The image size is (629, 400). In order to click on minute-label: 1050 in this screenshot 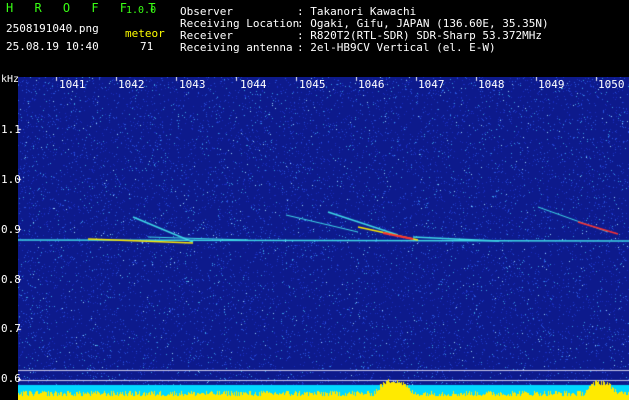, I will do `click(611, 84)`.